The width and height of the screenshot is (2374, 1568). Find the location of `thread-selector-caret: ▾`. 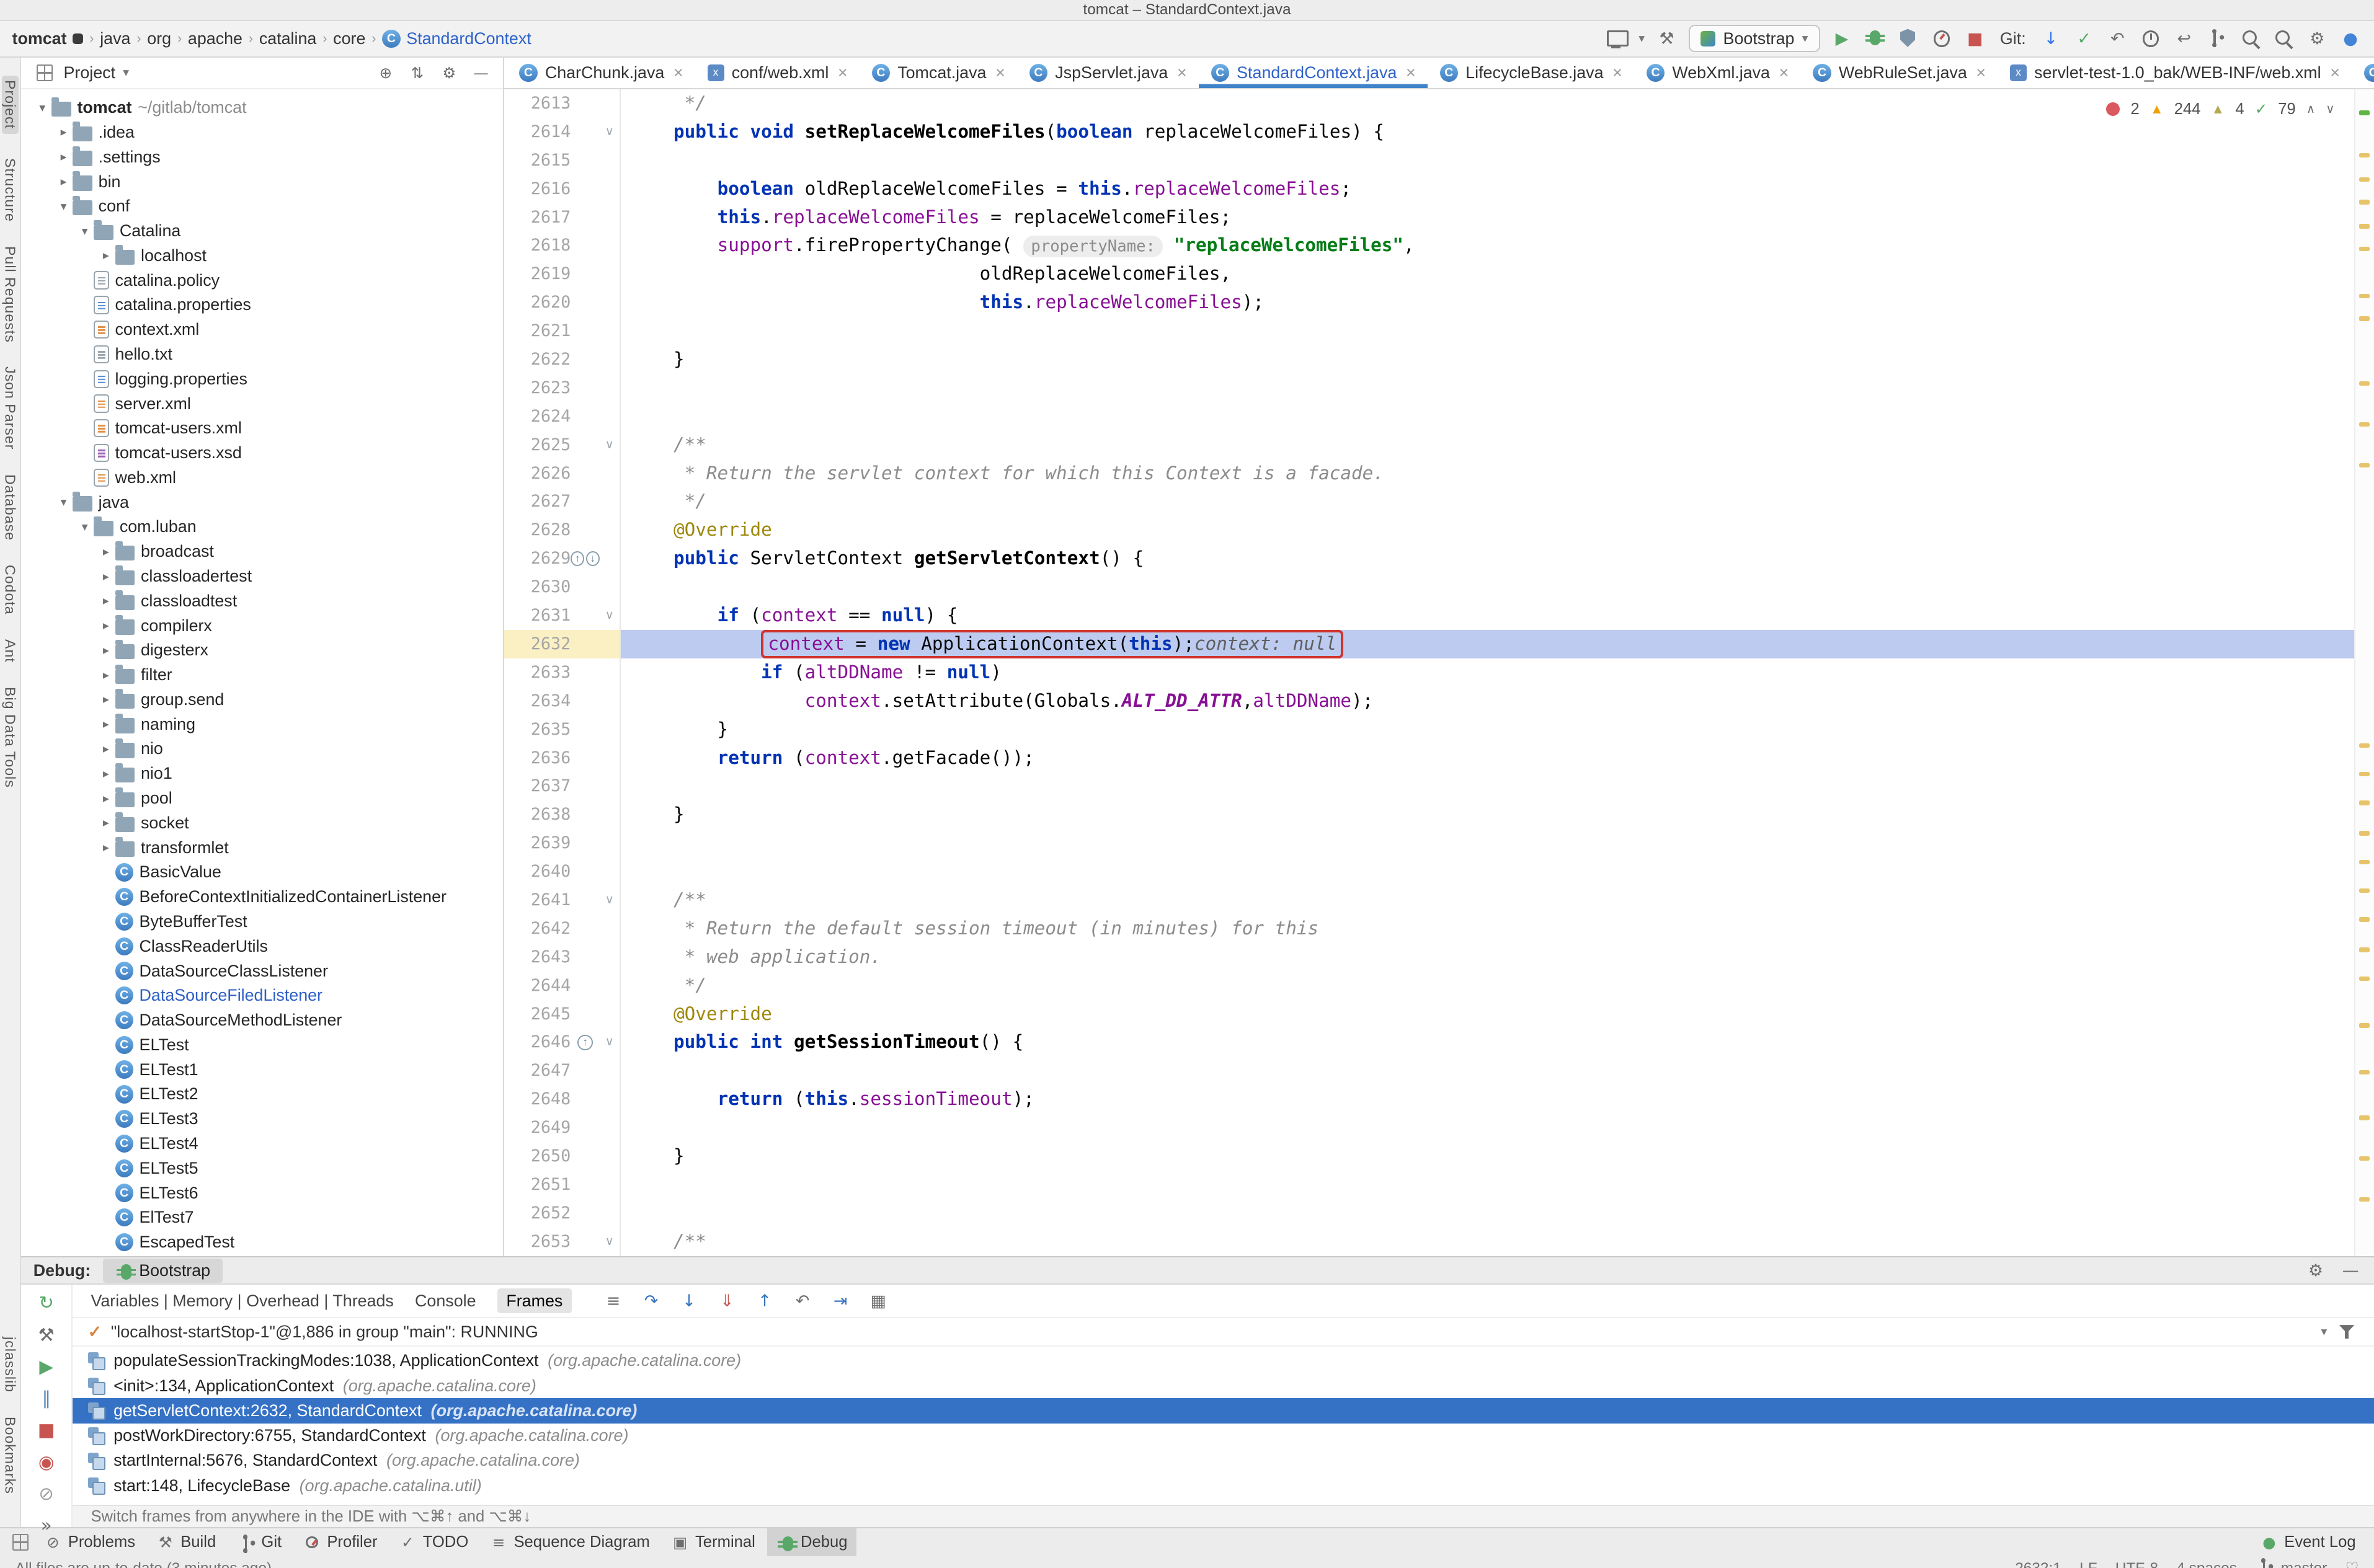

thread-selector-caret: ▾ is located at coordinates (2324, 1331).